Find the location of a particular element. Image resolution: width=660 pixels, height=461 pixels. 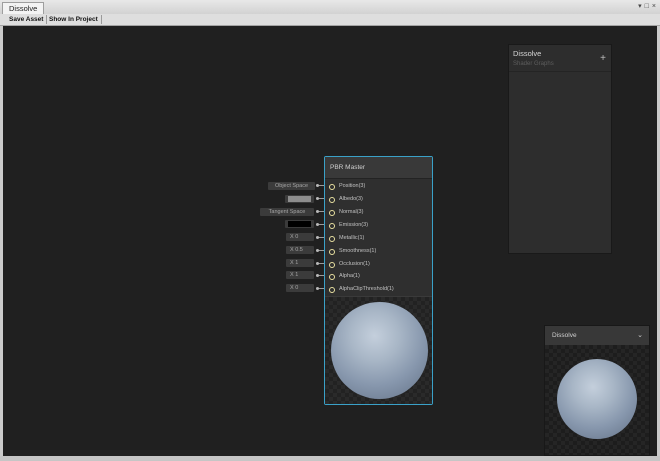

bottom-strip is located at coordinates (330, 458).